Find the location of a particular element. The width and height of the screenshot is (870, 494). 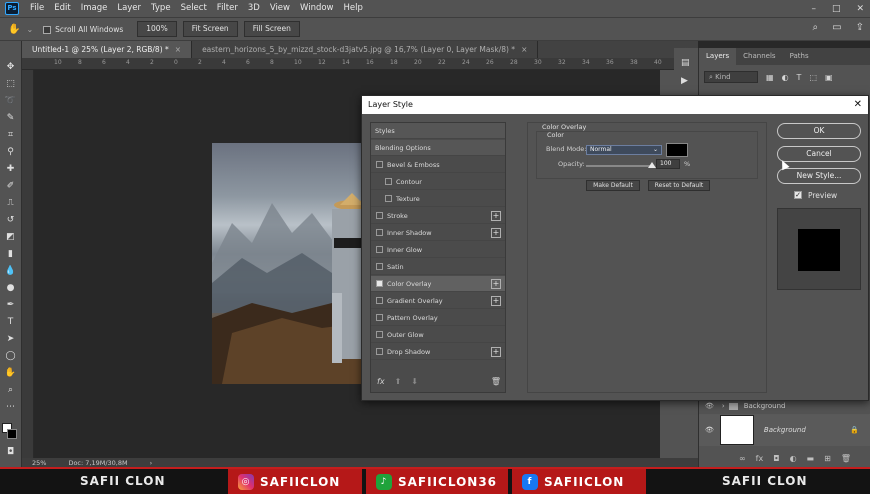

smart-object-filter-icon: ▣ is located at coordinates (829, 77).